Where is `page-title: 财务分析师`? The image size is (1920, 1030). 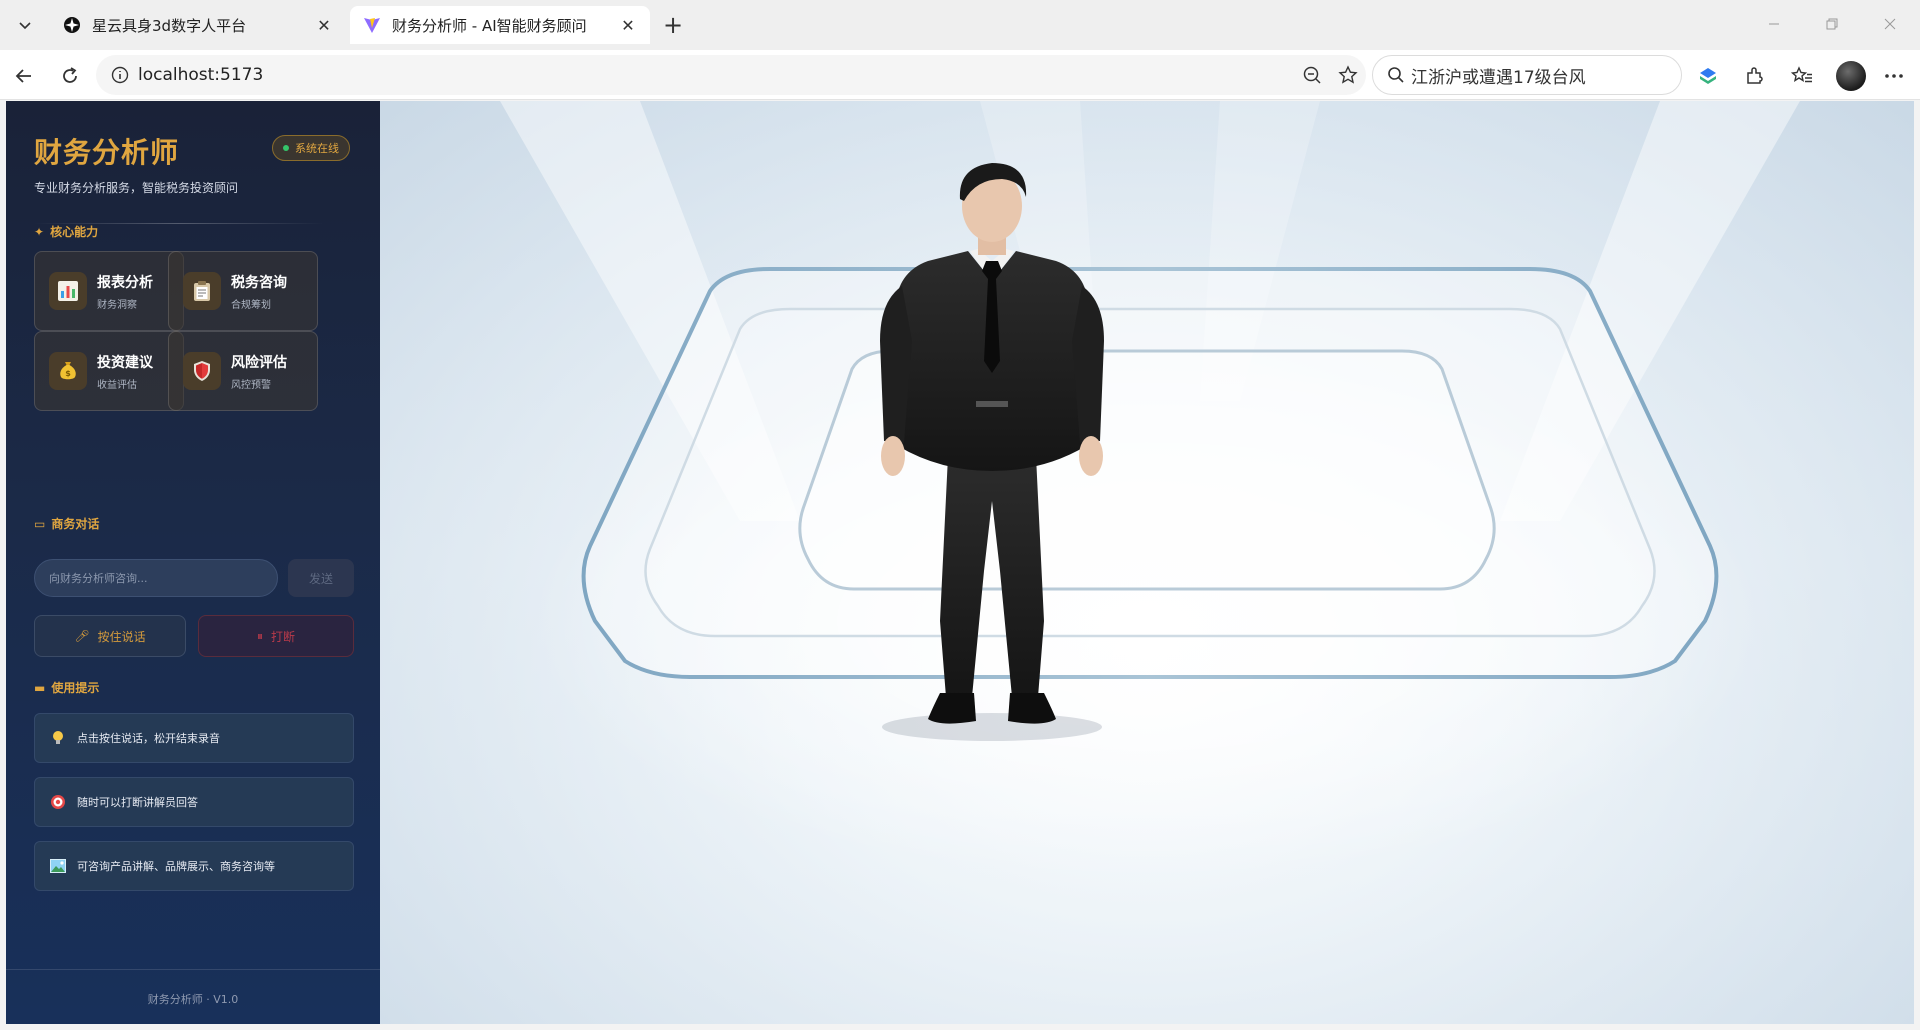 page-title: 财务分析师 is located at coordinates (107, 152).